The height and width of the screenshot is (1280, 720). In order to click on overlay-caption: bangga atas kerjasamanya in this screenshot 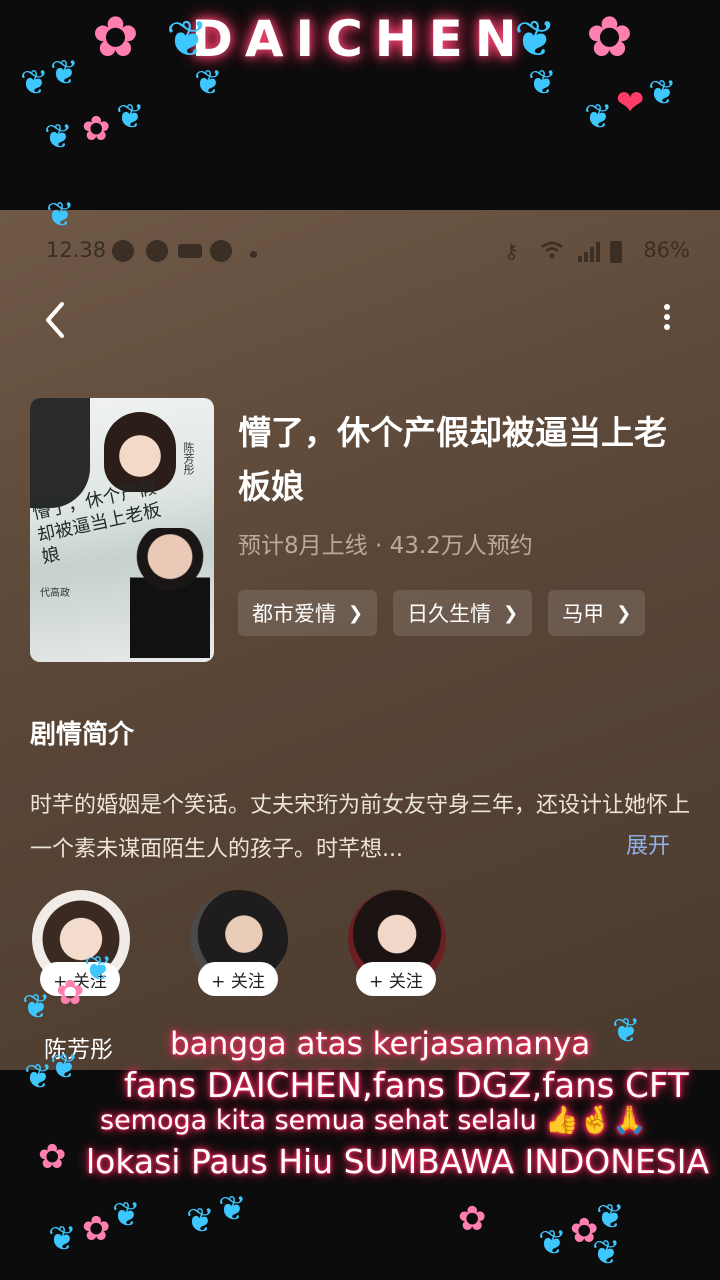, I will do `click(380, 1044)`.